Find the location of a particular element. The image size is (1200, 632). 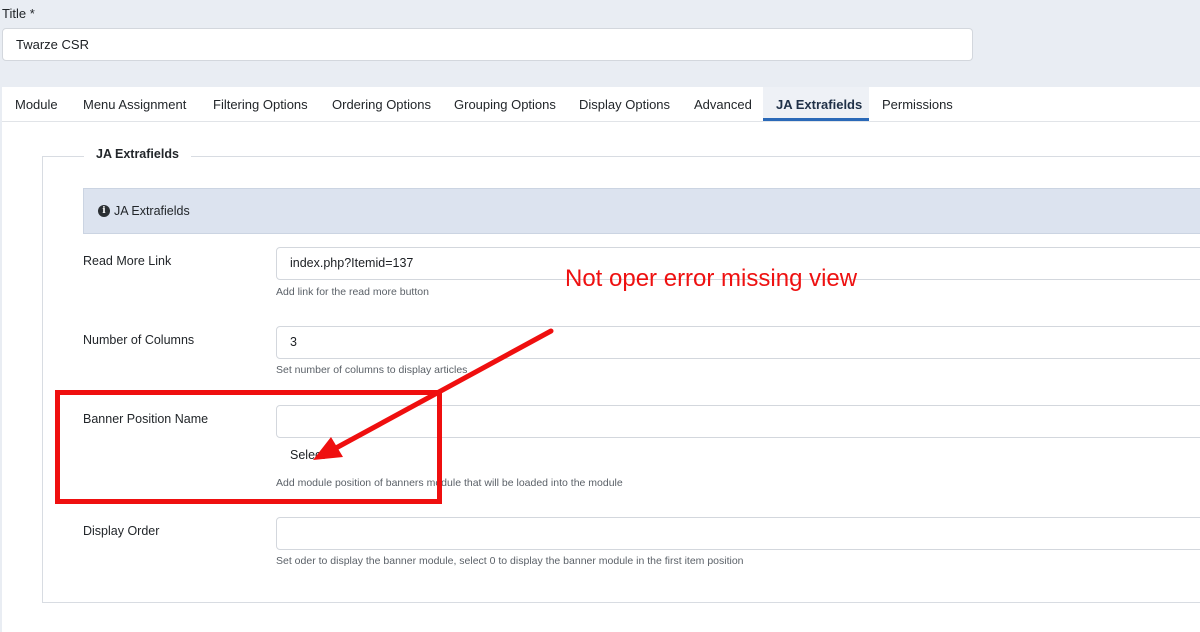

tab-menu-assignment: Menu Assignment is located at coordinates (134, 104).